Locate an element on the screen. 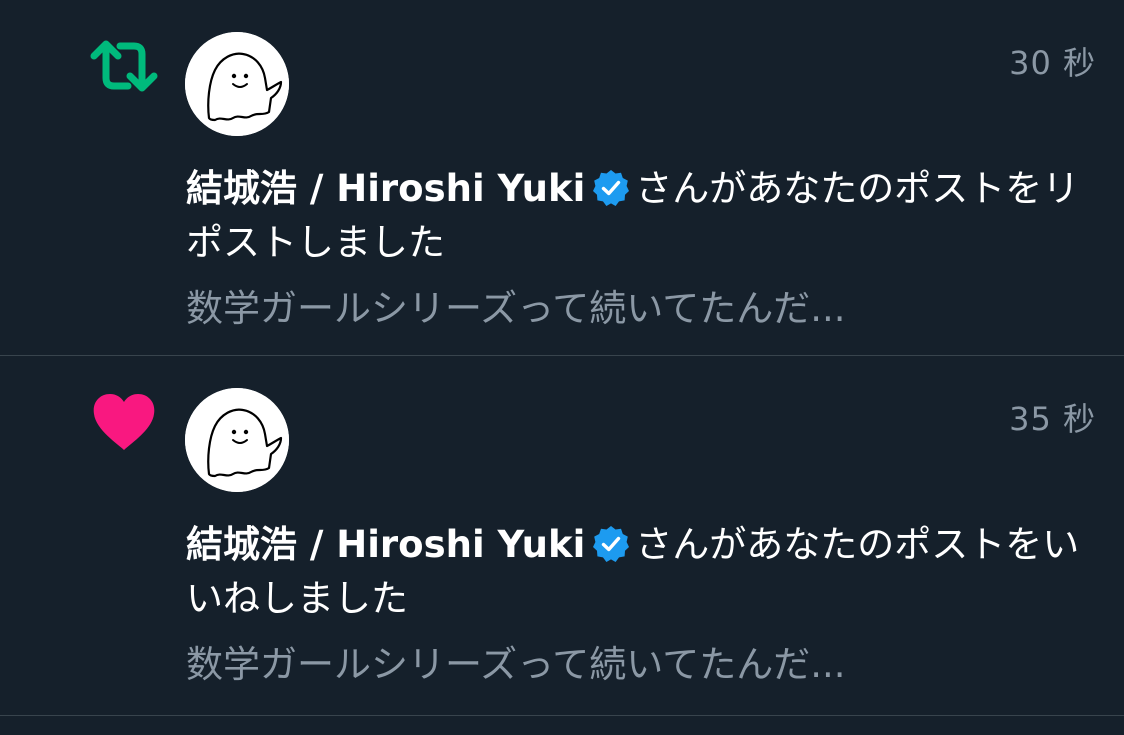 The width and height of the screenshot is (1124, 735). notification-message: 結城浩 / Hiroshi Yuki さんがあなたのポストをいいねしました is located at coordinates (636, 572).